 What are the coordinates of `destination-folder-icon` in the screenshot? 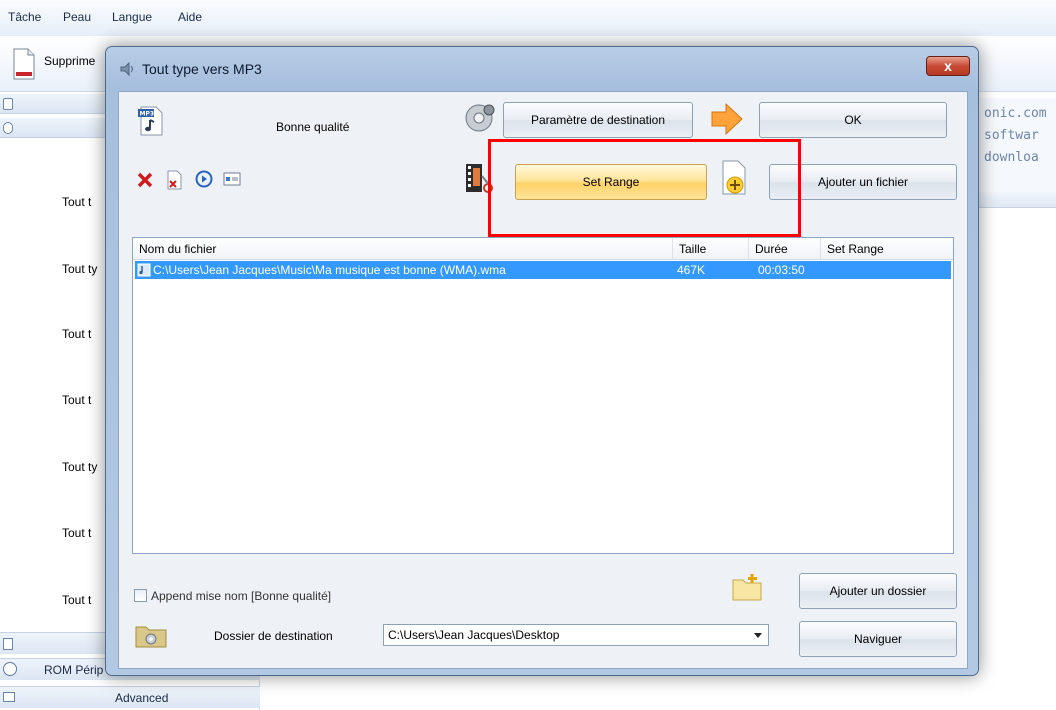 It's located at (151, 637).